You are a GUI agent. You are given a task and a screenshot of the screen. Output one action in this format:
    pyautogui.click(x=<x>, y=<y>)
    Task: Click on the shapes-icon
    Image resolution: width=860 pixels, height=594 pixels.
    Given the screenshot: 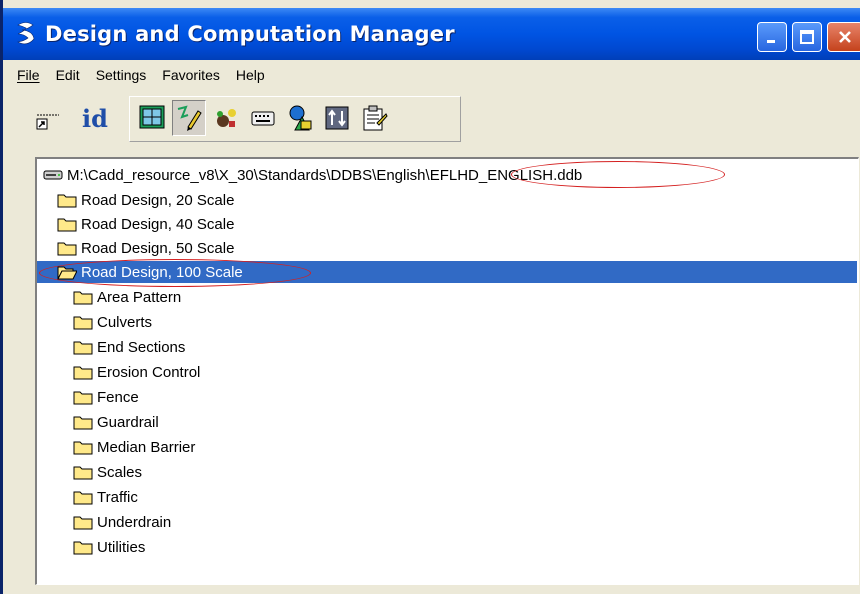 What is the action you would take?
    pyautogui.click(x=300, y=118)
    